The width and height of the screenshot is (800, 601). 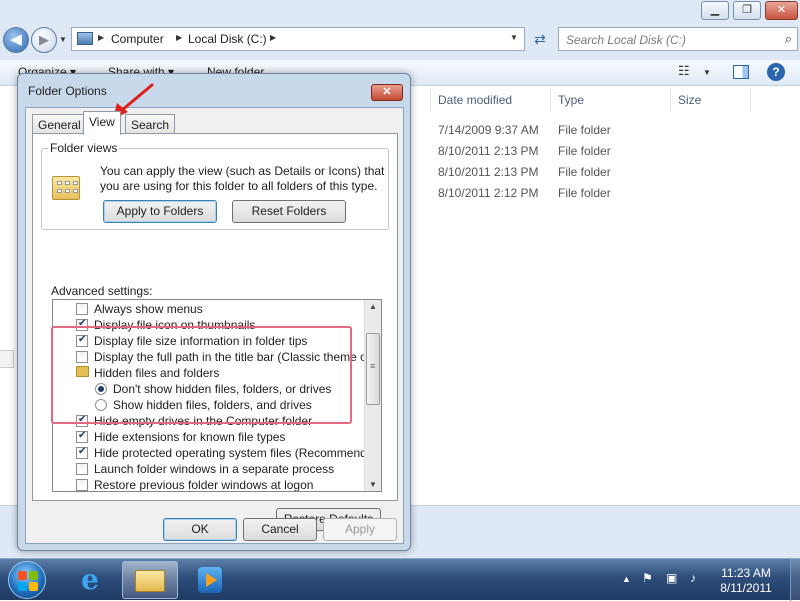 I want to click on search-placeholder: Search Local Disk (C:), so click(x=626, y=40).